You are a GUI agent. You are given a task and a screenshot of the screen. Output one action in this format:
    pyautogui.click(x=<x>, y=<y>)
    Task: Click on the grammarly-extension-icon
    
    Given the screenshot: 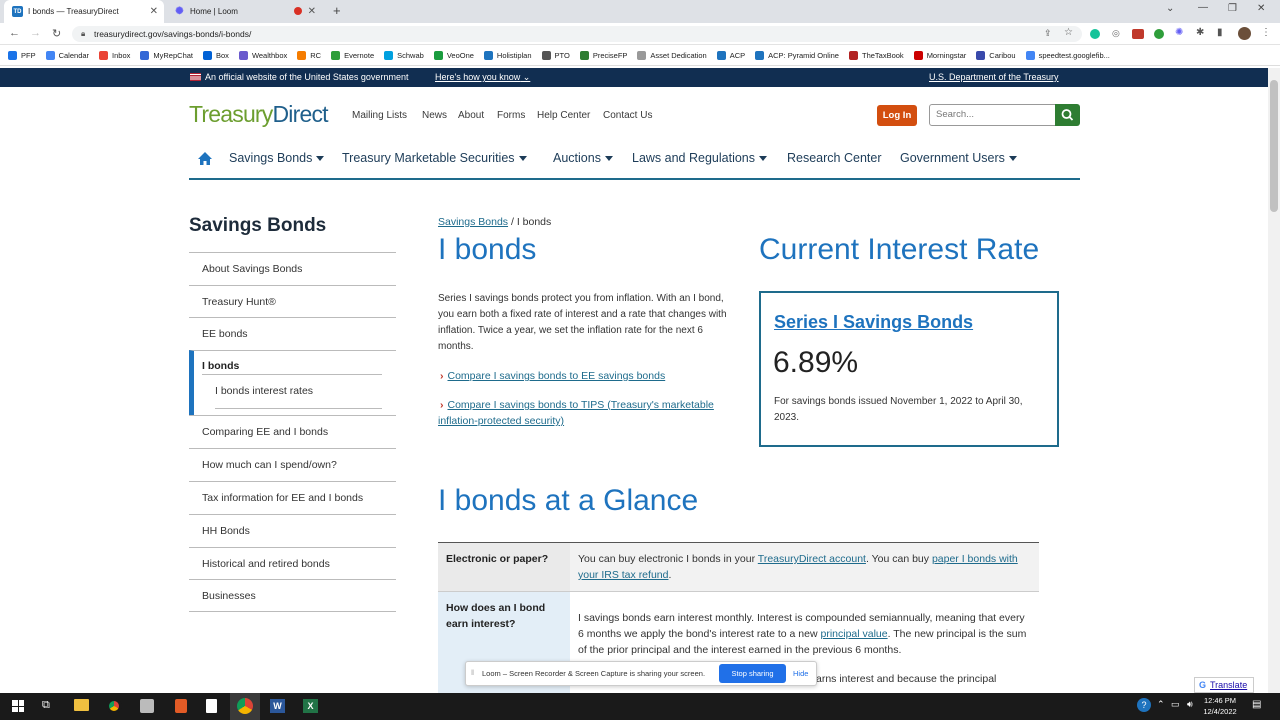 What is the action you would take?
    pyautogui.click(x=1095, y=34)
    